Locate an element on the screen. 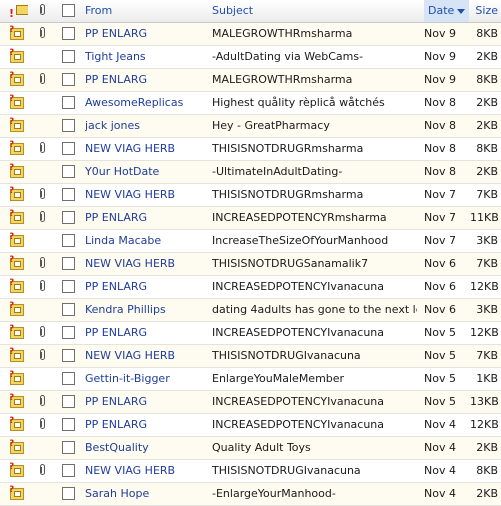 This screenshot has height=506, width=501. date-text: Nov 6 is located at coordinates (440, 263).